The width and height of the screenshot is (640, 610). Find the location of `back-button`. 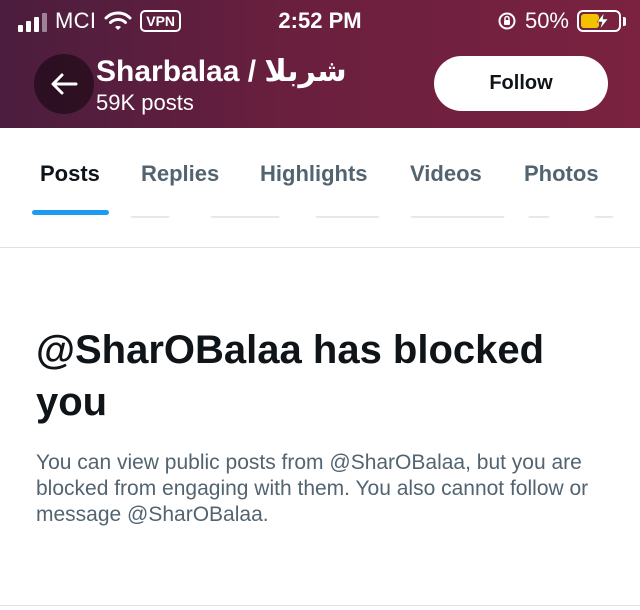

back-button is located at coordinates (64, 84).